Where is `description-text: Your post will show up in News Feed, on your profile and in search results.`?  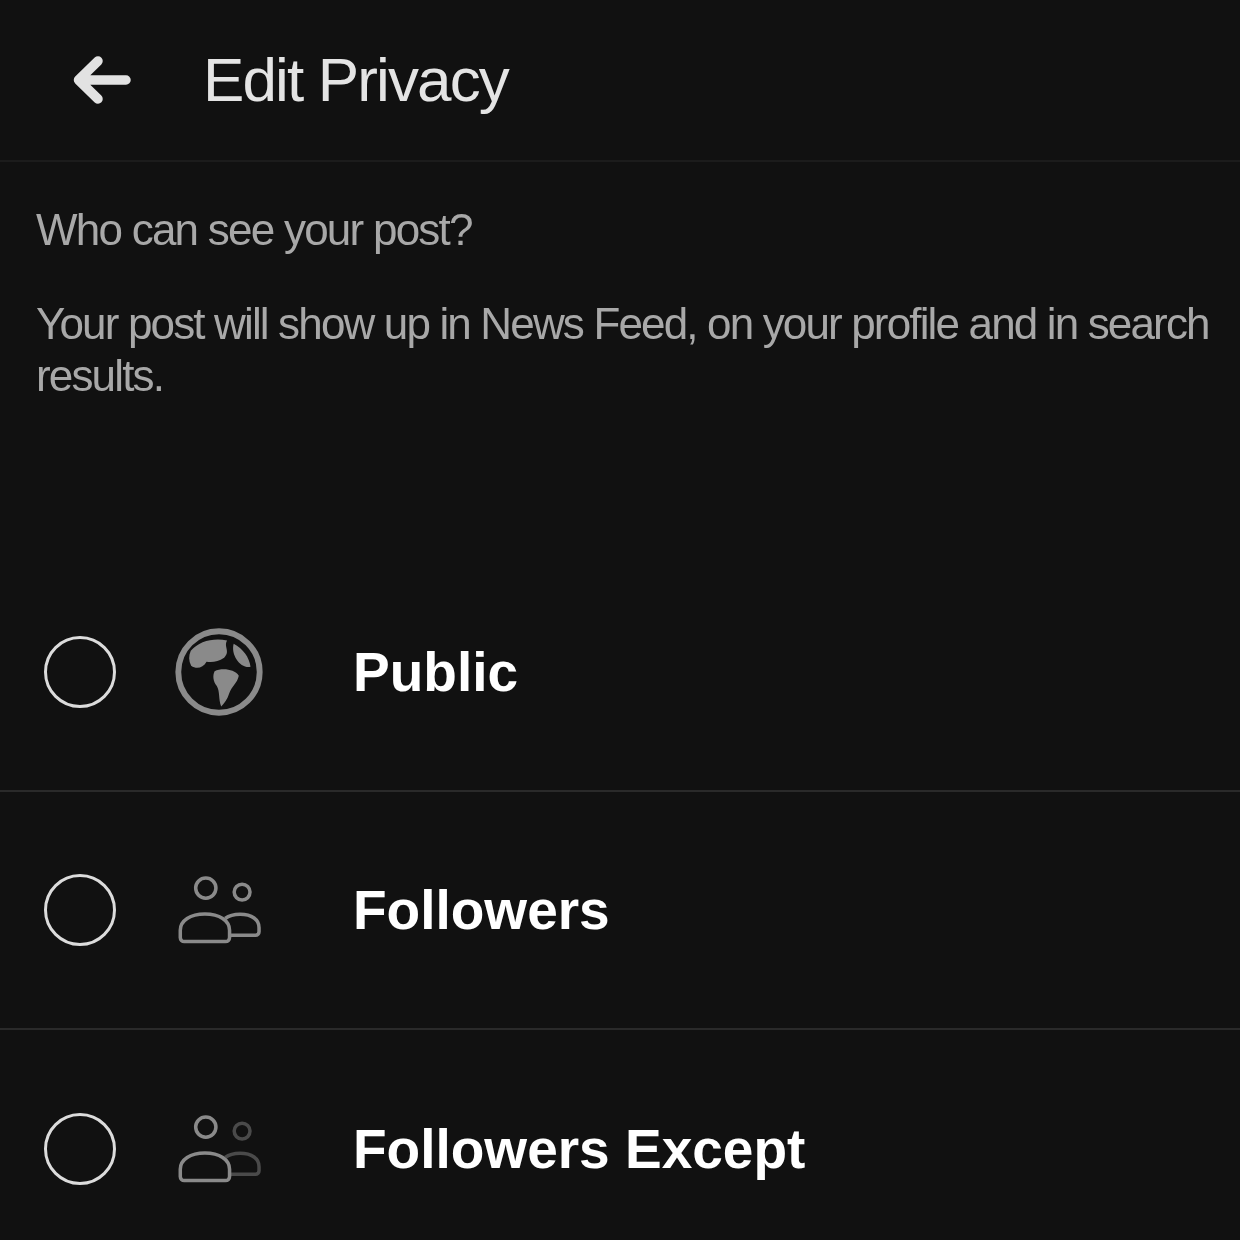
description-text: Your post will show up in News Feed, on your profile and in search results. is located at coordinates (623, 350).